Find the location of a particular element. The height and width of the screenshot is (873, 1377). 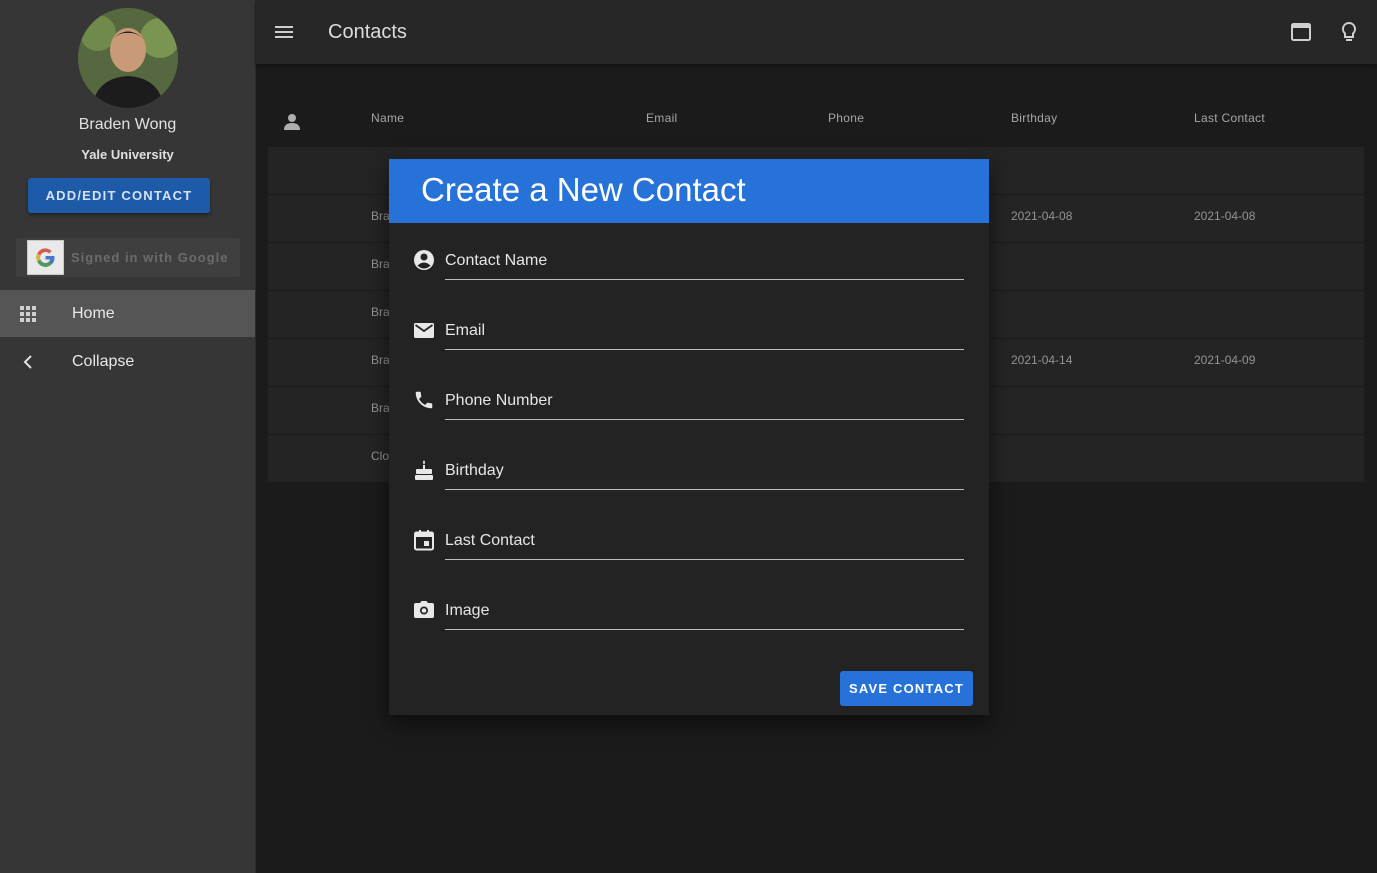

user-organization: Yale University is located at coordinates (127, 154).